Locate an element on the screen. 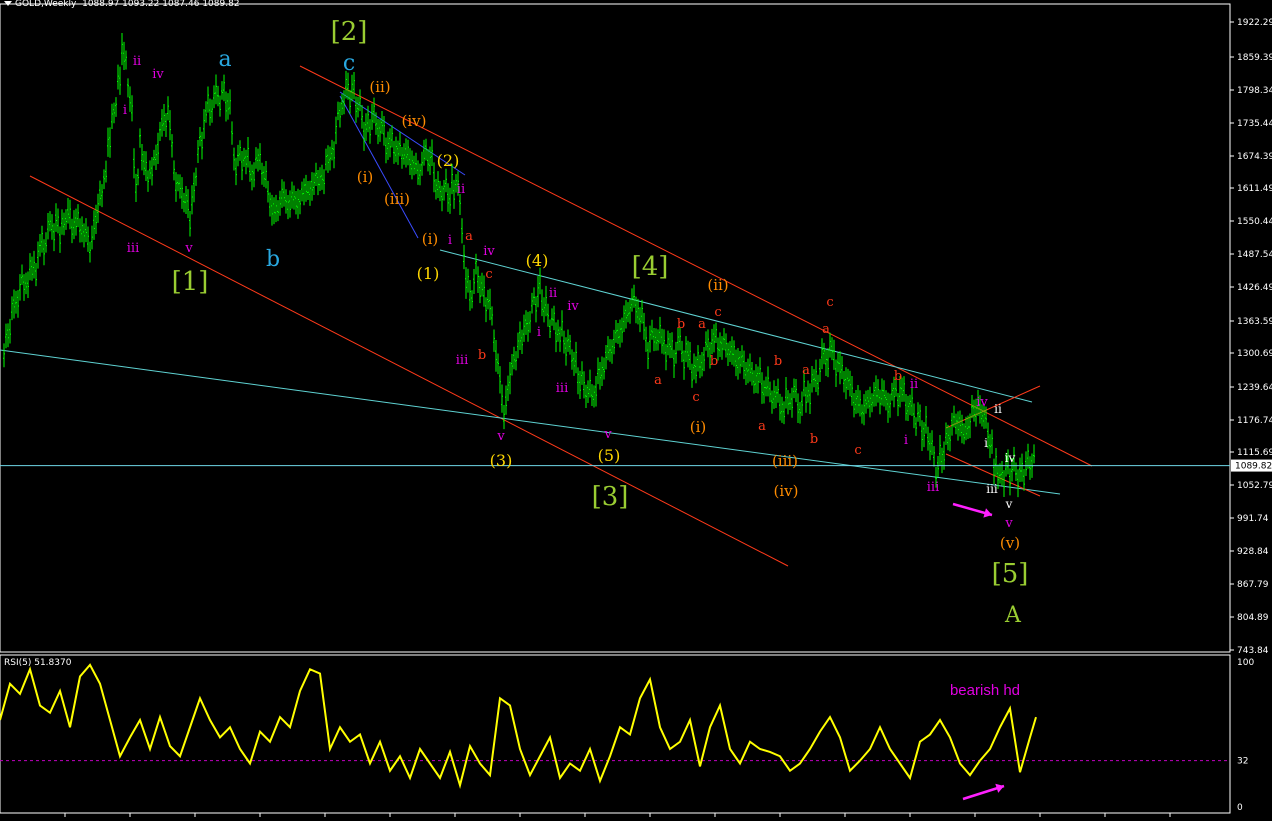 This screenshot has height=821, width=1272. wave-label: [4] is located at coordinates (650, 267).